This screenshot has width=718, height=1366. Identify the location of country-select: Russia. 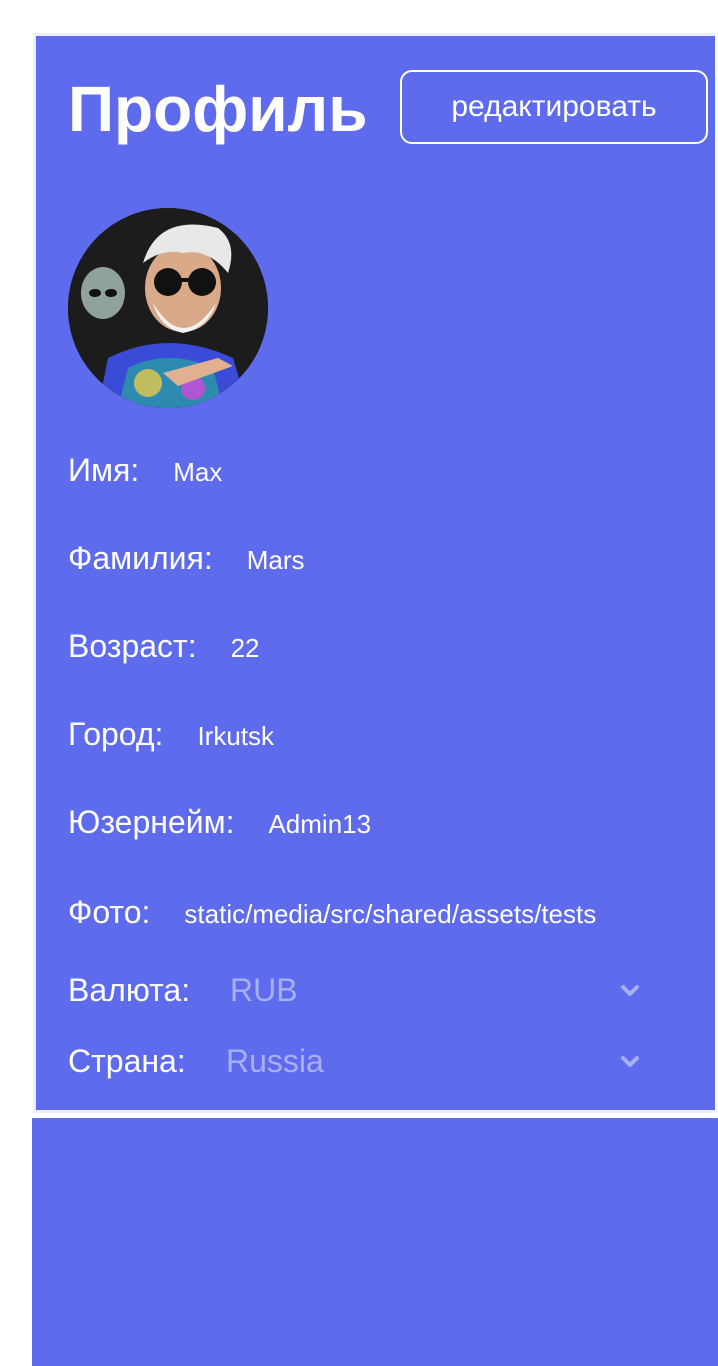
(433, 1061).